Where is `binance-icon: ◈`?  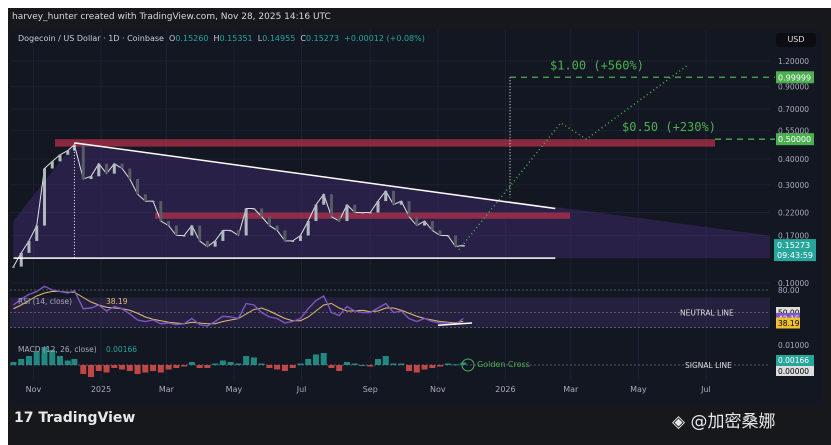 binance-icon: ◈ is located at coordinates (681, 422).